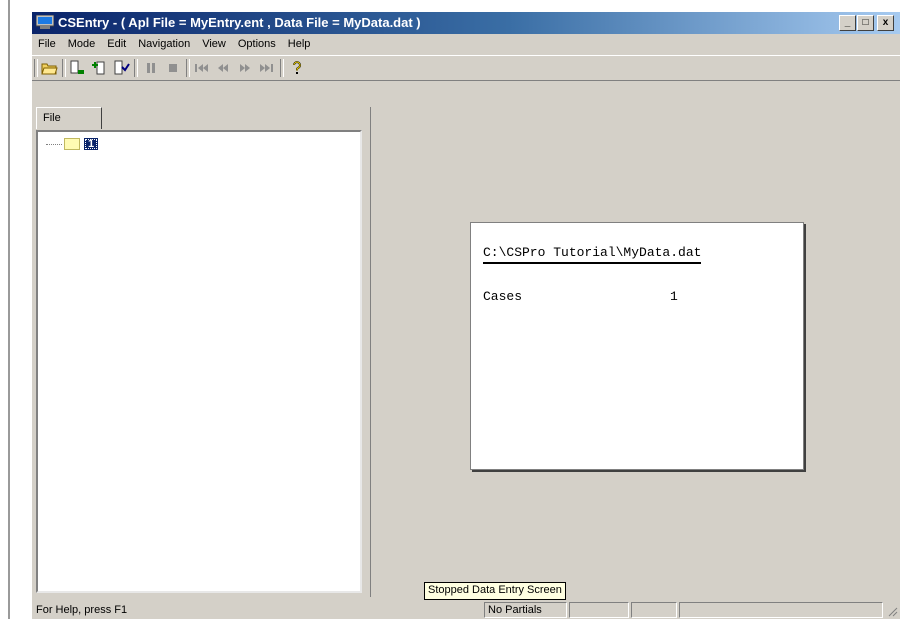  Describe the element at coordinates (466, 610) in the screenshot. I see `status-bar: For Help, press F1 No Partials` at that location.